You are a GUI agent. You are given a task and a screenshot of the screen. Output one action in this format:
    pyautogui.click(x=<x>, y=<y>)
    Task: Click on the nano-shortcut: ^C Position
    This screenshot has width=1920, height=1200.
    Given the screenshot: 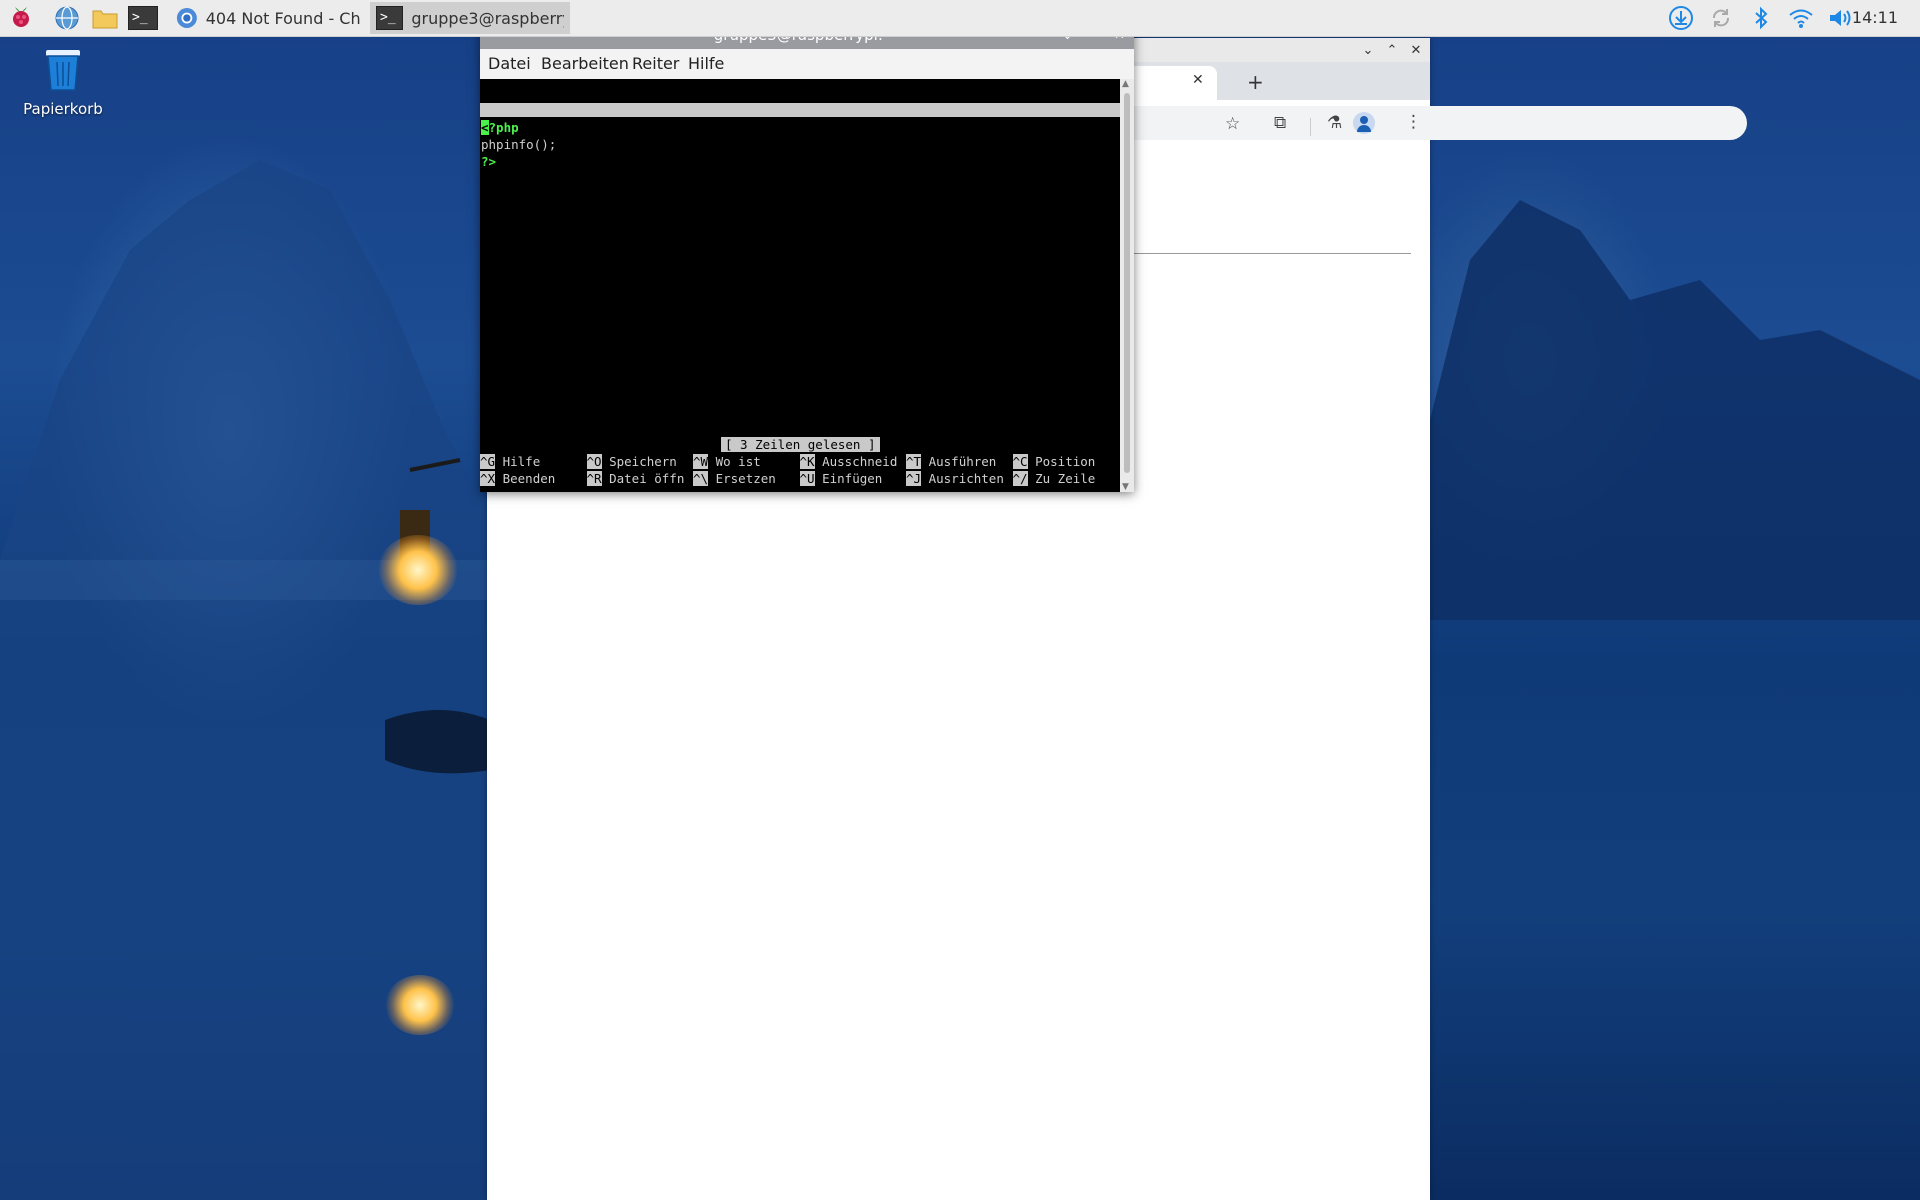 What is the action you would take?
    pyautogui.click(x=1054, y=461)
    